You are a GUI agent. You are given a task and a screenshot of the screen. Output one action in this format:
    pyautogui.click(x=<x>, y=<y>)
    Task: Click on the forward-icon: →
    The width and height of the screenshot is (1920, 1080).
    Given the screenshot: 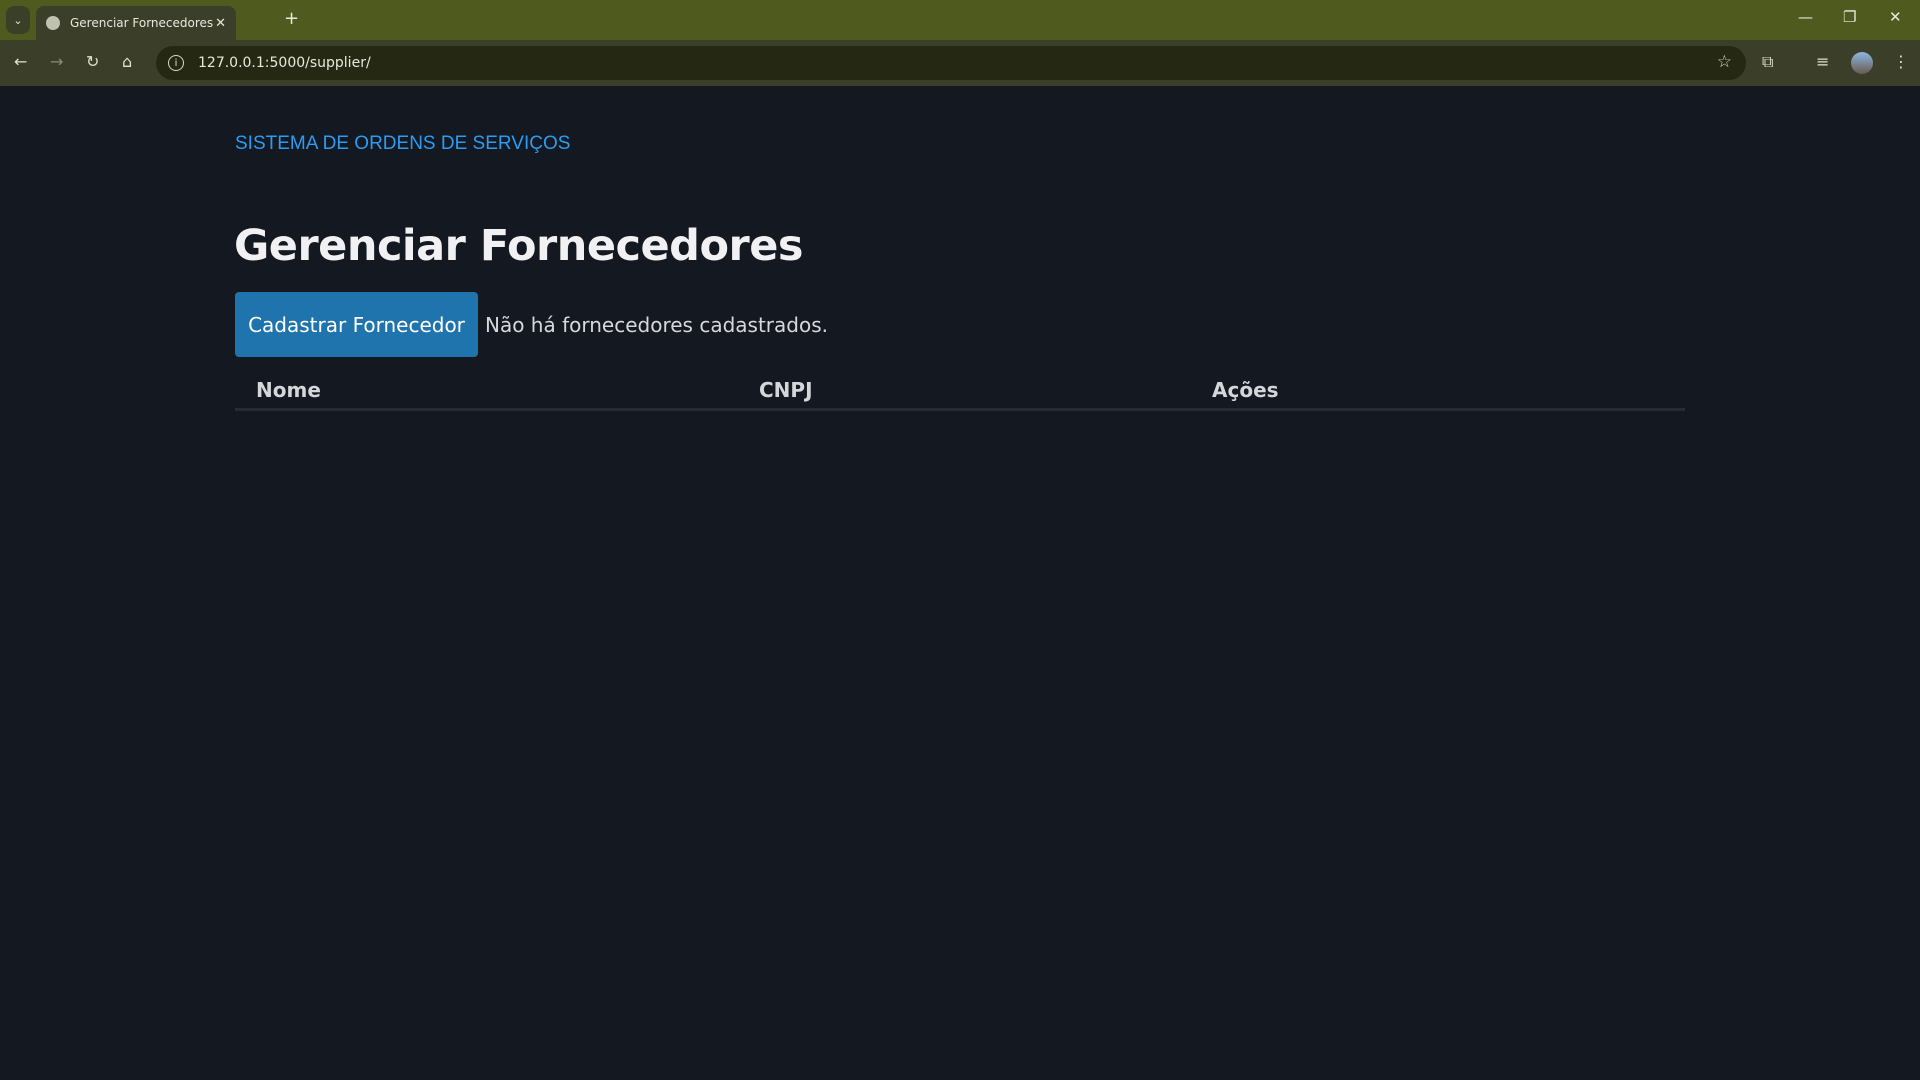 What is the action you would take?
    pyautogui.click(x=56, y=61)
    